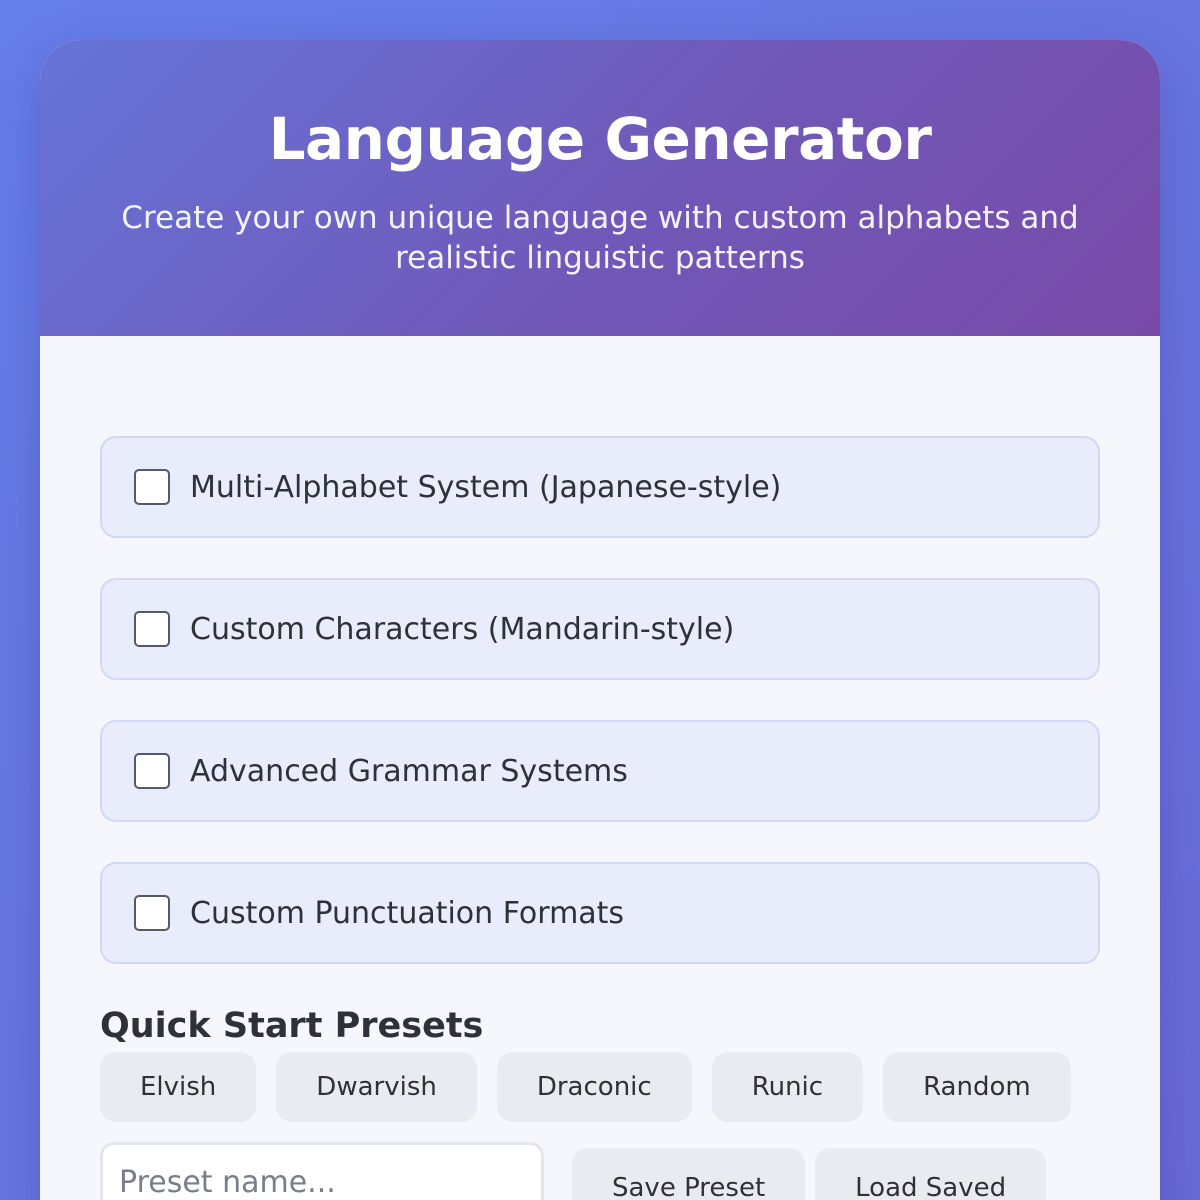 The height and width of the screenshot is (1200, 1200). What do you see at coordinates (407, 913) in the screenshot?
I see `option-label: Custom Punctuation Formats` at bounding box center [407, 913].